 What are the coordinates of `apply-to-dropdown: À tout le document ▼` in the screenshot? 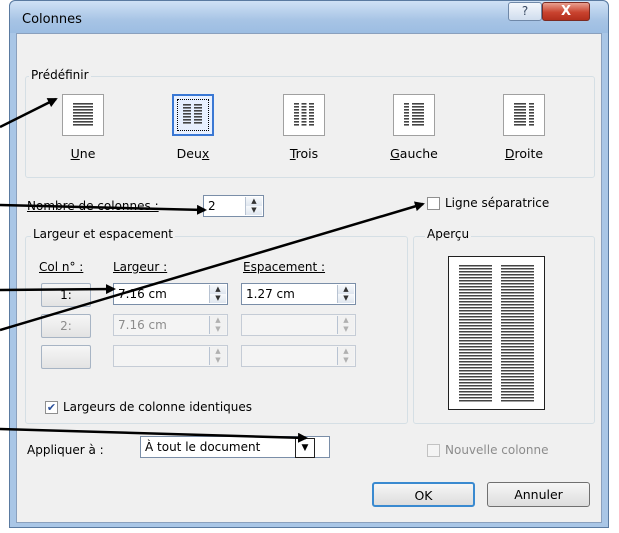 It's located at (235, 447).